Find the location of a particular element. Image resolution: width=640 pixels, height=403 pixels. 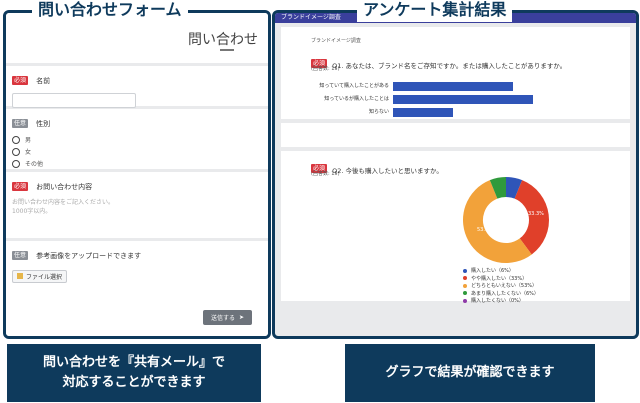

q1-text: Q1. あなたは、ブランド名をご存知ですか。または購入したことがありますか。 is located at coordinates (449, 66).